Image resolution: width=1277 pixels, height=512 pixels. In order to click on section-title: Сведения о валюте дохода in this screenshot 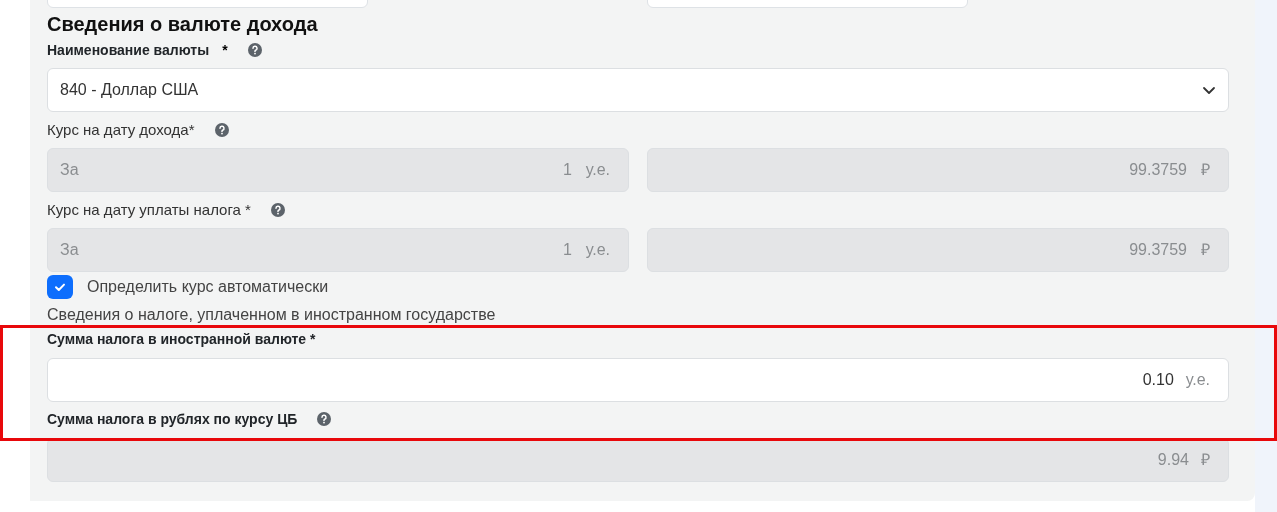, I will do `click(183, 23)`.